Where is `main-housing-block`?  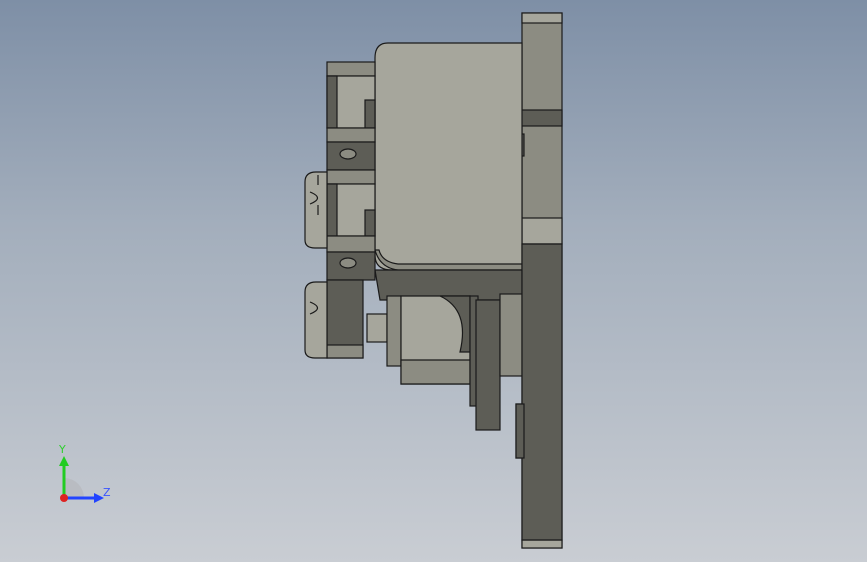
main-housing-block is located at coordinates (448, 156).